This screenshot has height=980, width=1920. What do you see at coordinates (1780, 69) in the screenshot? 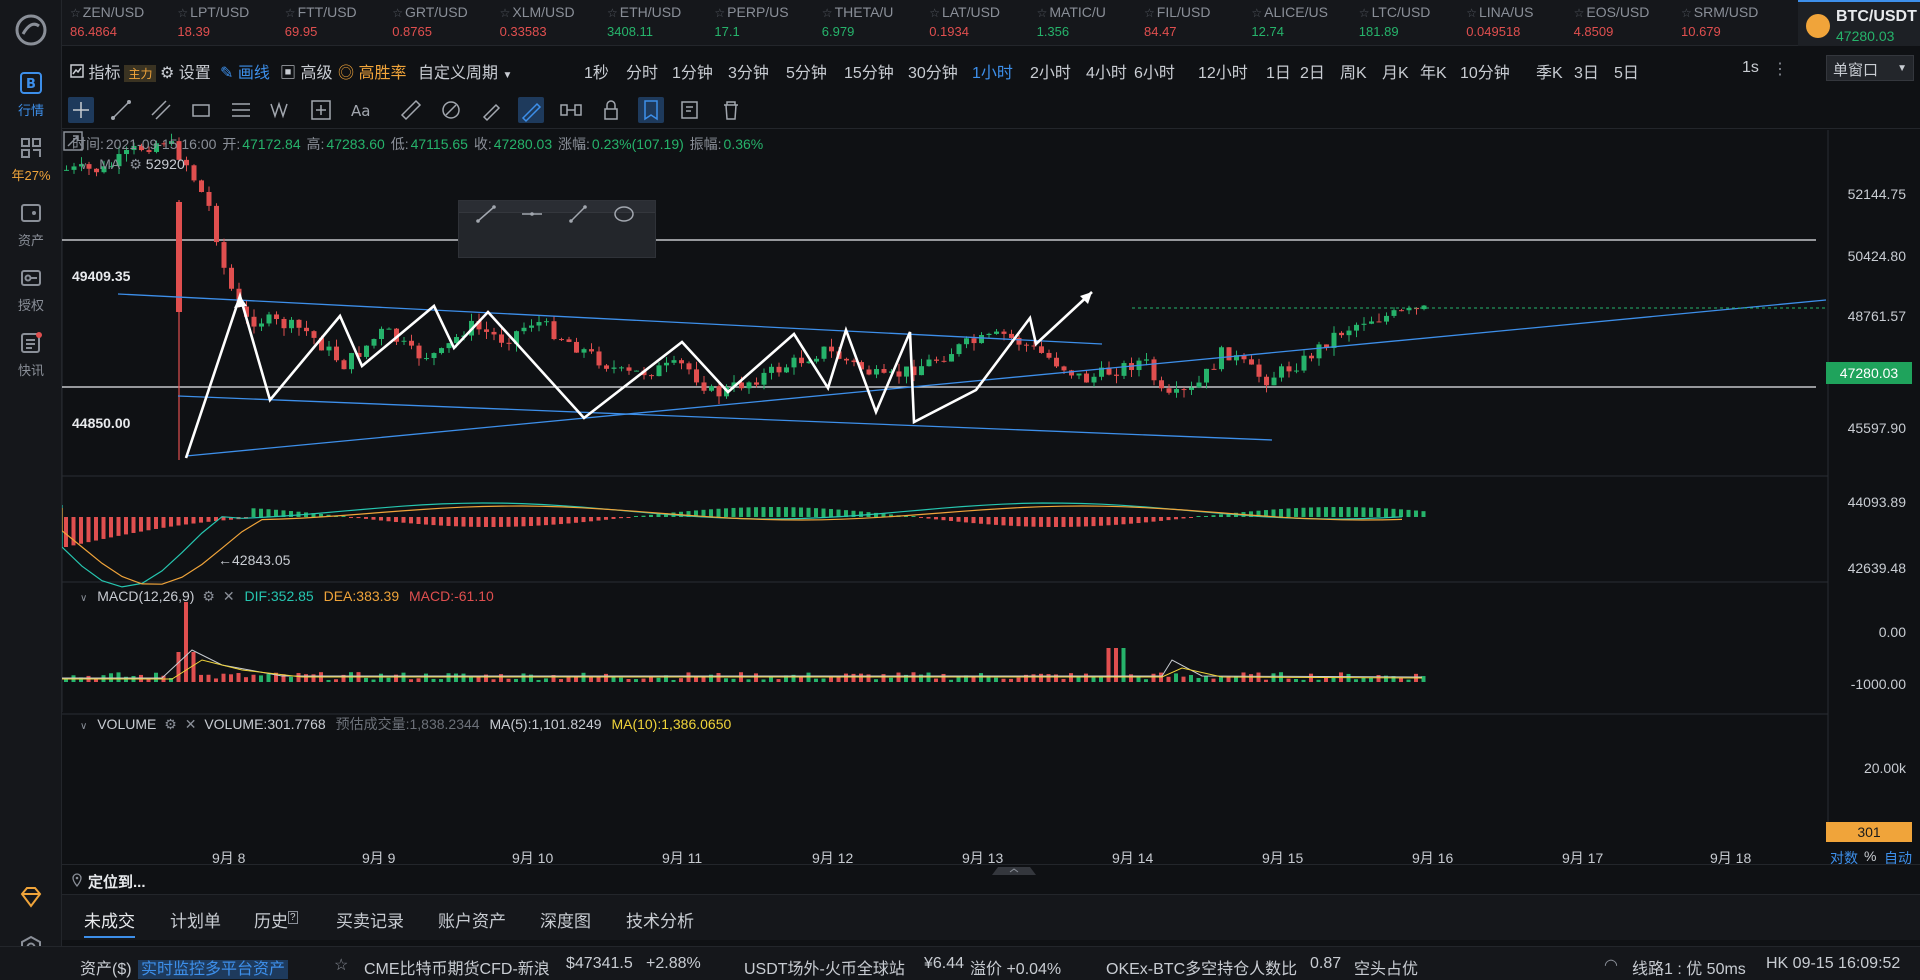
I see `more-dots-icon: ⋮` at bounding box center [1780, 69].